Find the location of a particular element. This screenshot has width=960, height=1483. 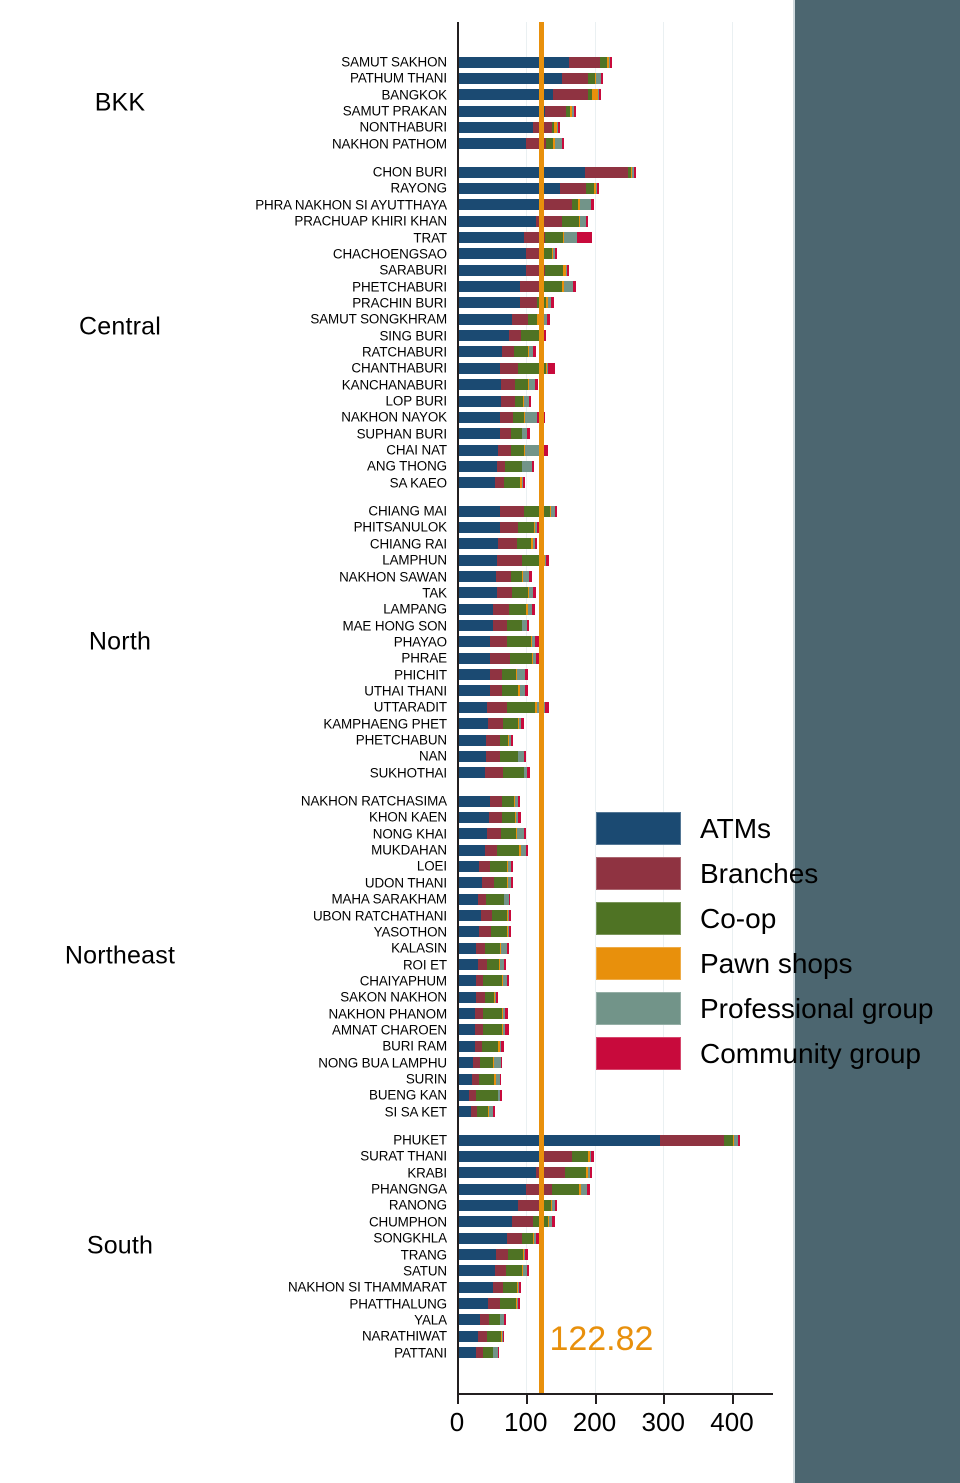

legend-item: Community group is located at coordinates (764, 1053).